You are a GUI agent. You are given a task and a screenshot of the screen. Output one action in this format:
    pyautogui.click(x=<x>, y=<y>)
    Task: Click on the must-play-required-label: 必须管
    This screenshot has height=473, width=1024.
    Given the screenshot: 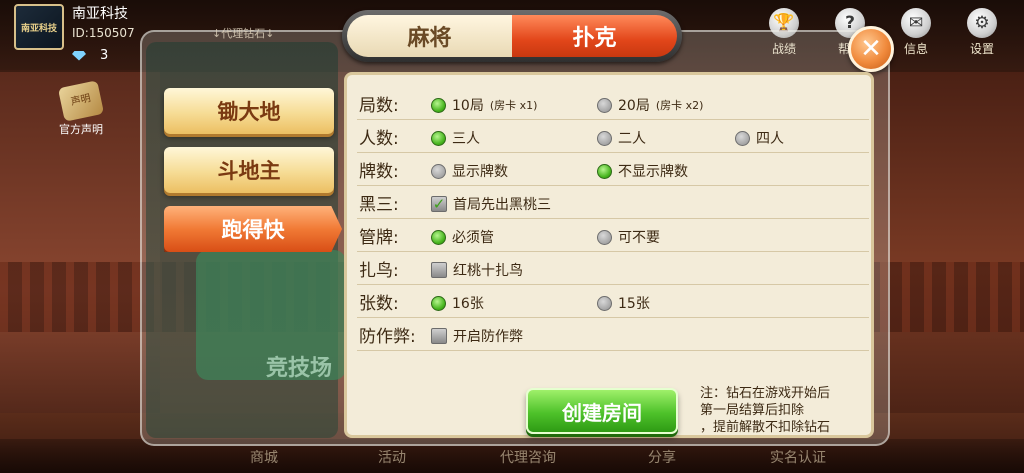 What is the action you would take?
    pyautogui.click(x=473, y=238)
    